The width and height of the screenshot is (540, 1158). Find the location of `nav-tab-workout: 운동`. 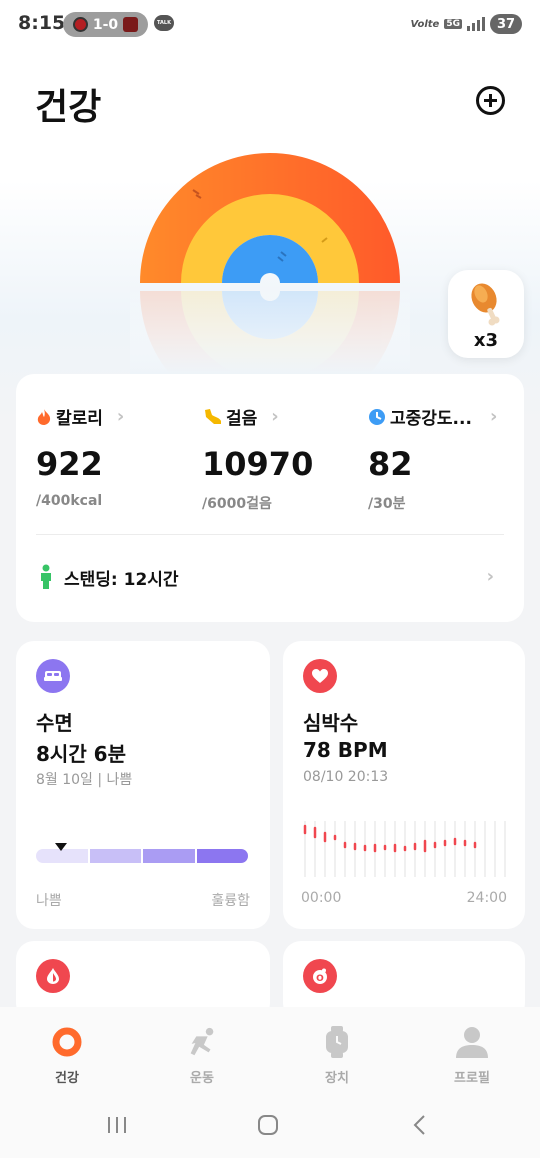

nav-tab-workout: 운동 is located at coordinates (202, 1055).